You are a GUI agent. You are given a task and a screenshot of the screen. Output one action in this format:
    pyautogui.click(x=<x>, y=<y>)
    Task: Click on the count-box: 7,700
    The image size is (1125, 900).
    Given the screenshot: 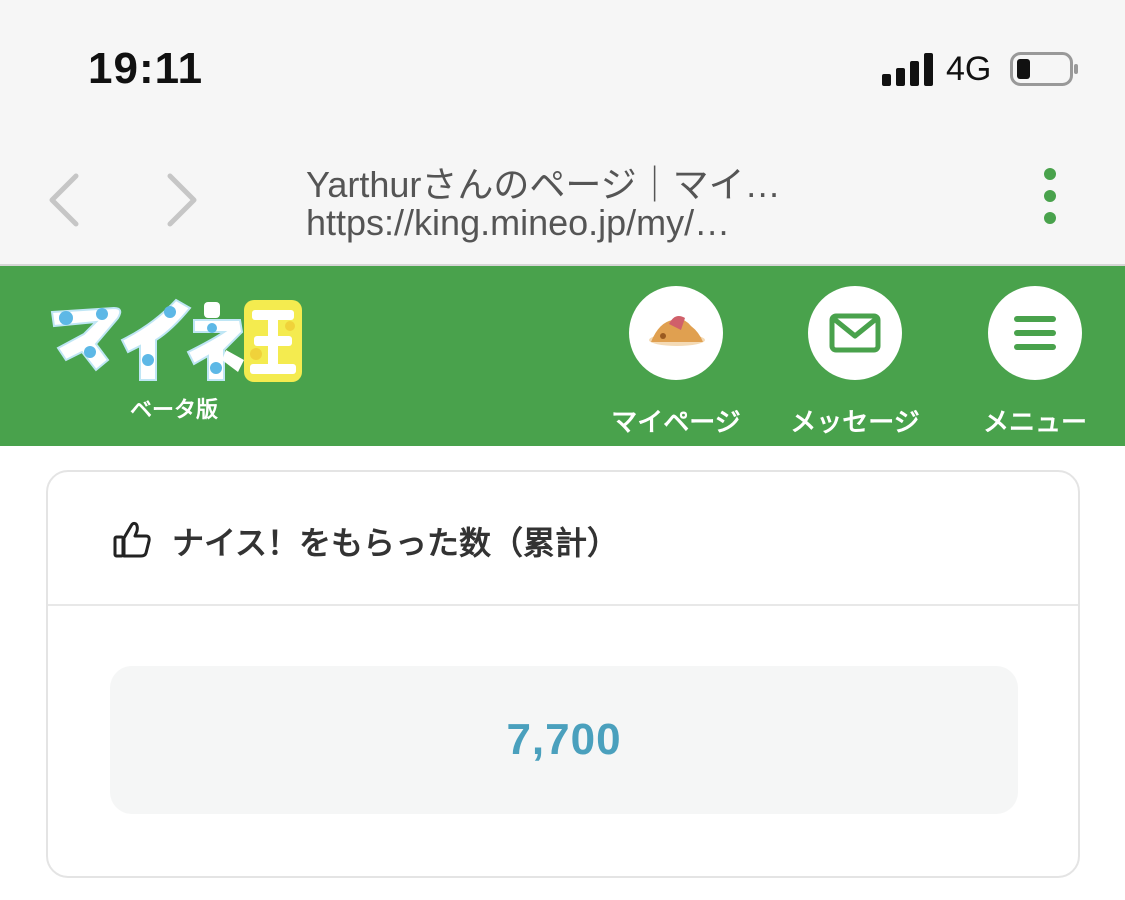 What is the action you would take?
    pyautogui.click(x=564, y=740)
    